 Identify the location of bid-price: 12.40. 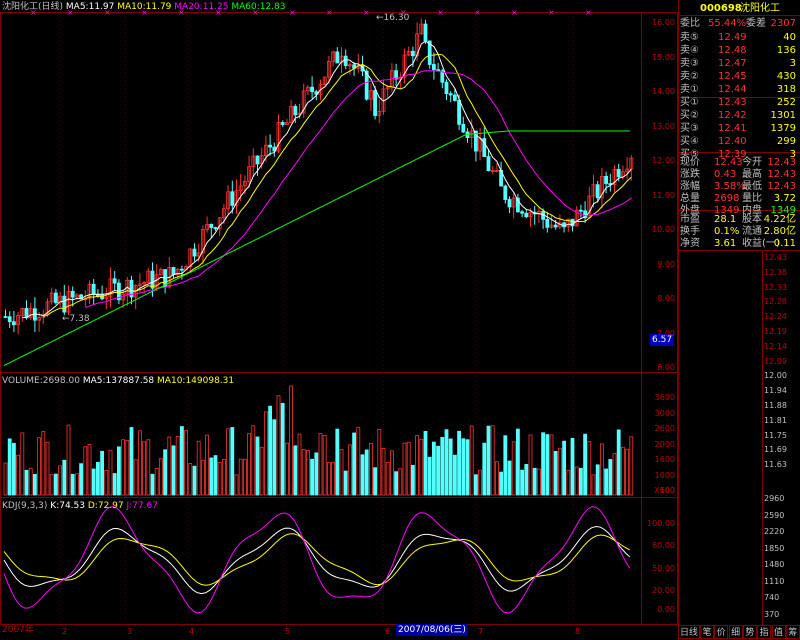
(732, 141).